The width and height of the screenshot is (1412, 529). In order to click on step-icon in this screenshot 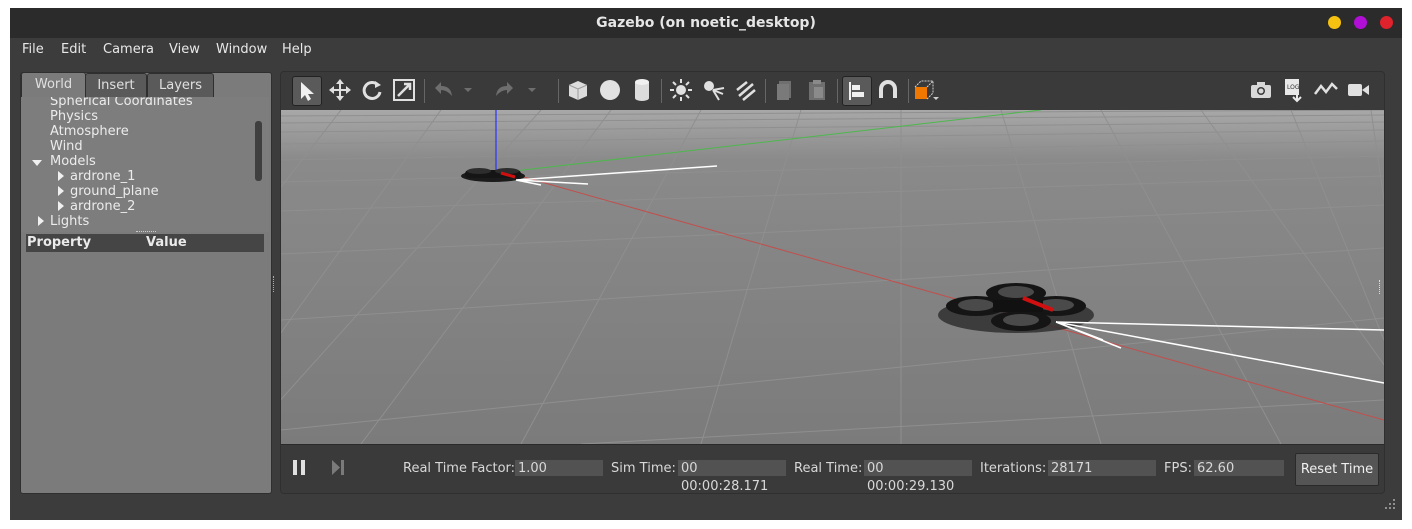, I will do `click(339, 470)`.